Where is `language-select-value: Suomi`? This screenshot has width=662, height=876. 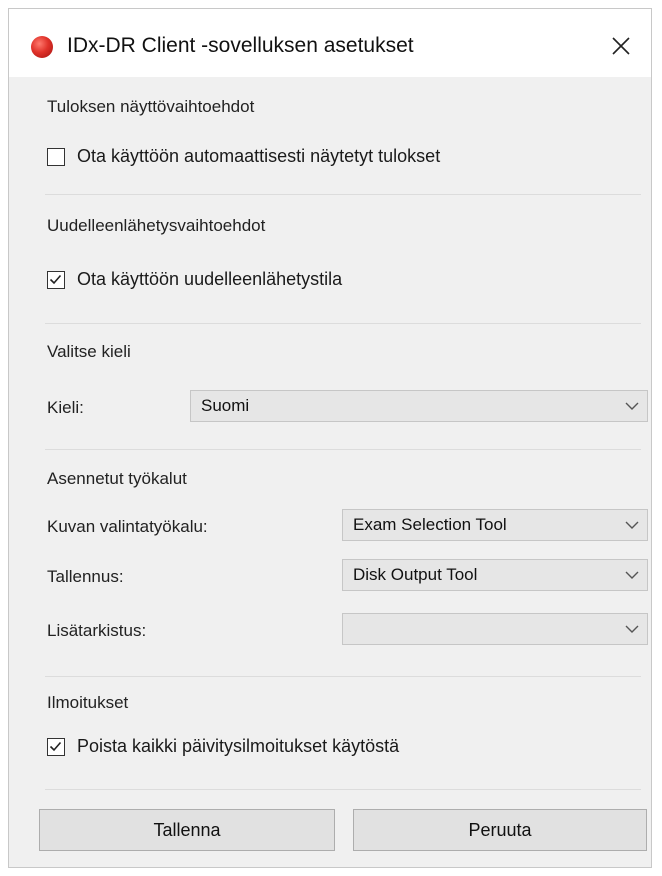 language-select-value: Suomi is located at coordinates (225, 405).